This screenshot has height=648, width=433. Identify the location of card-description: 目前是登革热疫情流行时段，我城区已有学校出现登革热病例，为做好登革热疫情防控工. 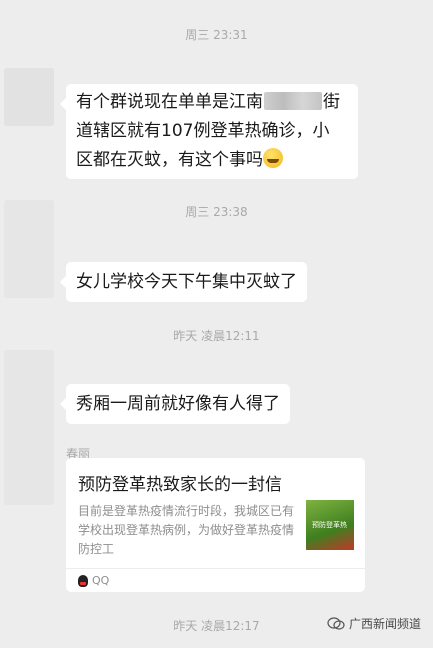
(186, 530).